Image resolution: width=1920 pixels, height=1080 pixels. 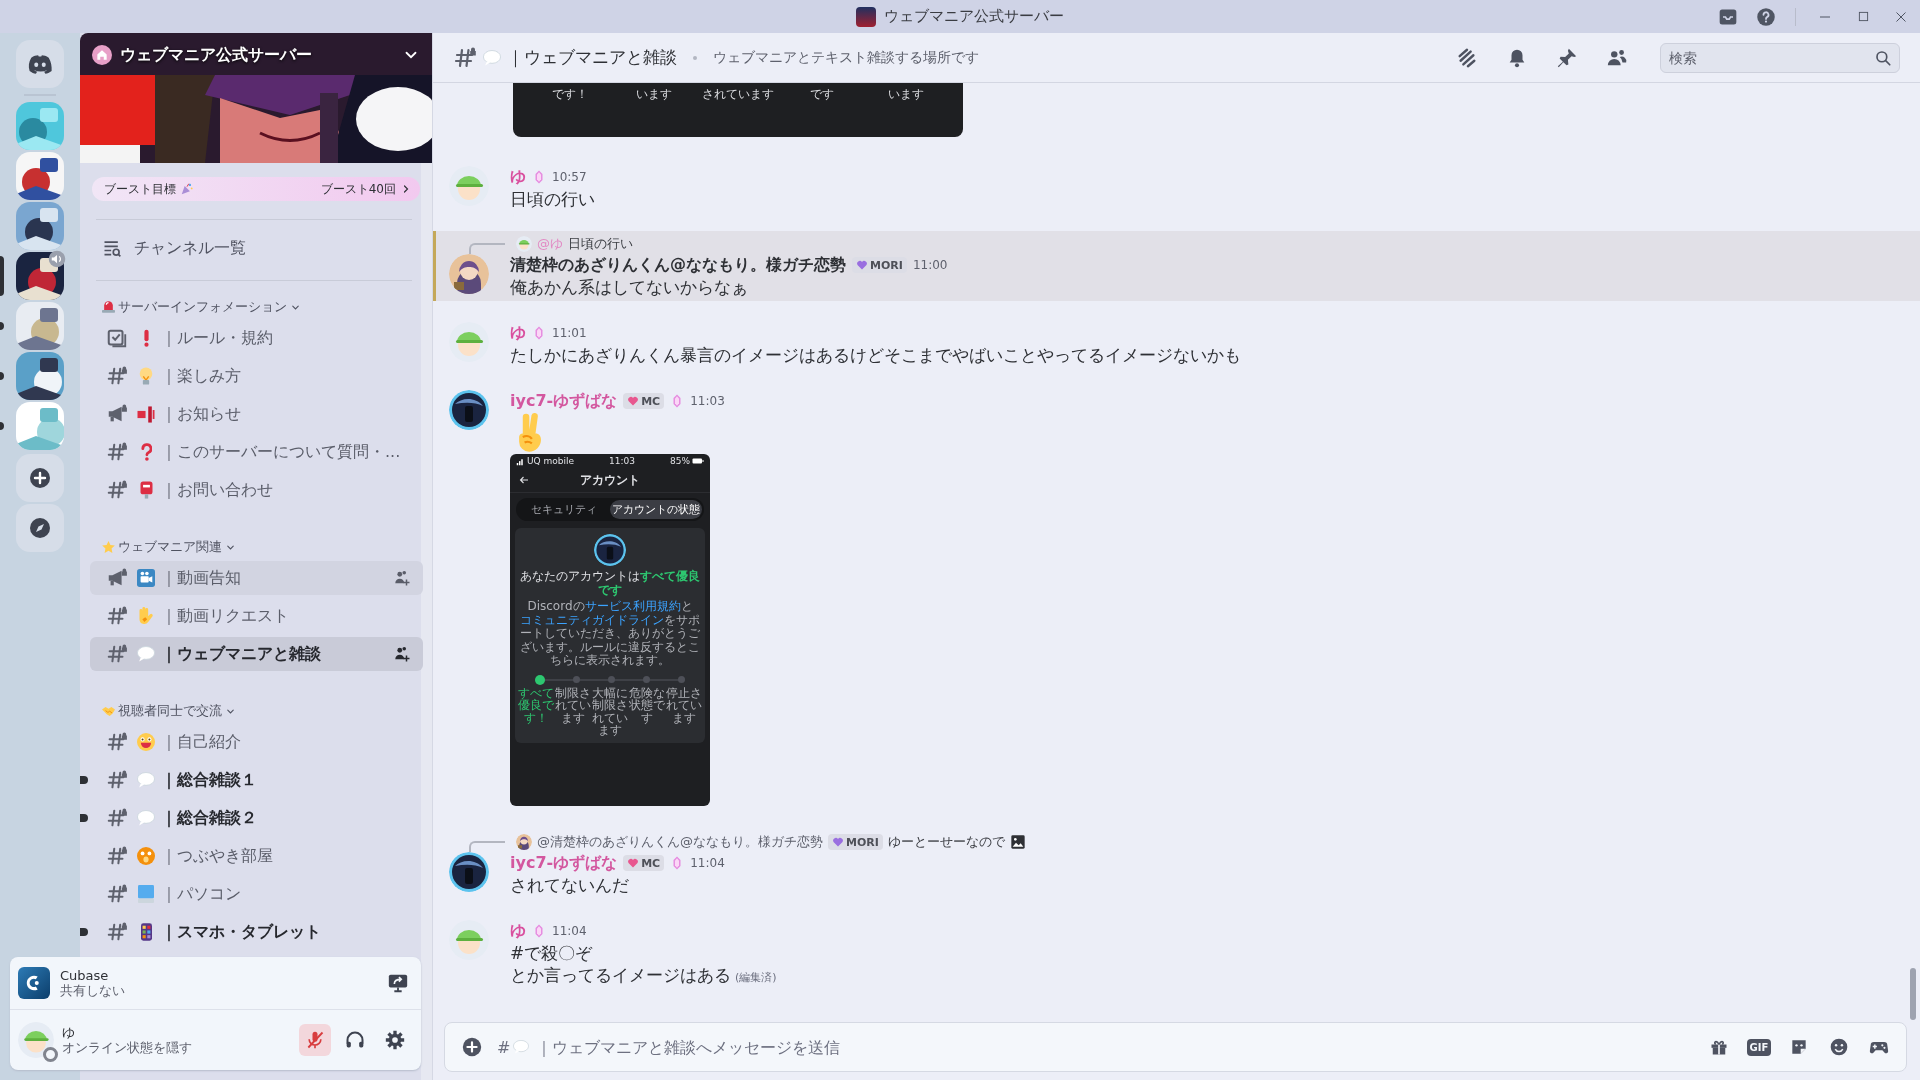 What do you see at coordinates (202, 307) in the screenshot?
I see `category-name: サーバーインフォメーション` at bounding box center [202, 307].